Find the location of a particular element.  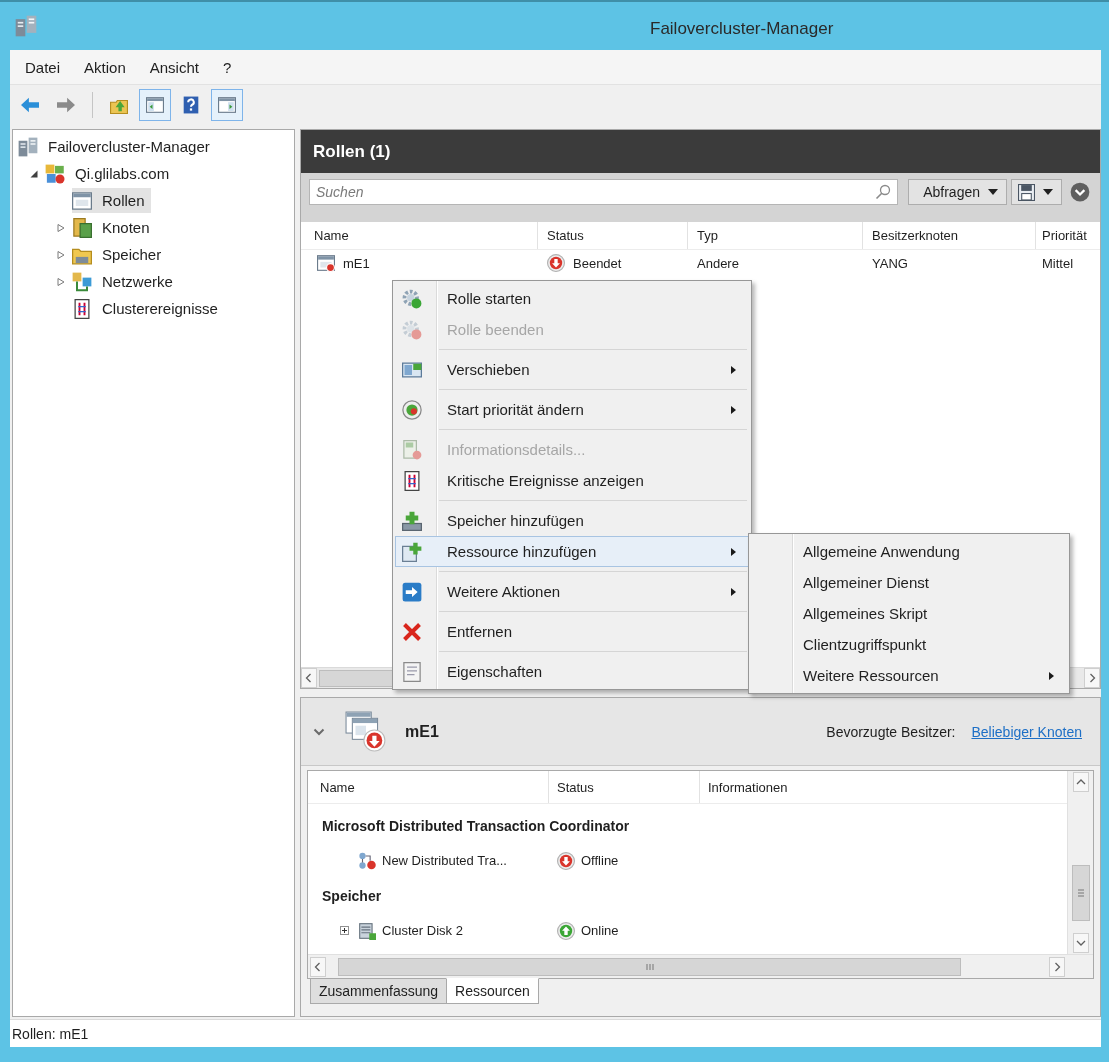

tree-item: Speicher is located at coordinates (120, 254).